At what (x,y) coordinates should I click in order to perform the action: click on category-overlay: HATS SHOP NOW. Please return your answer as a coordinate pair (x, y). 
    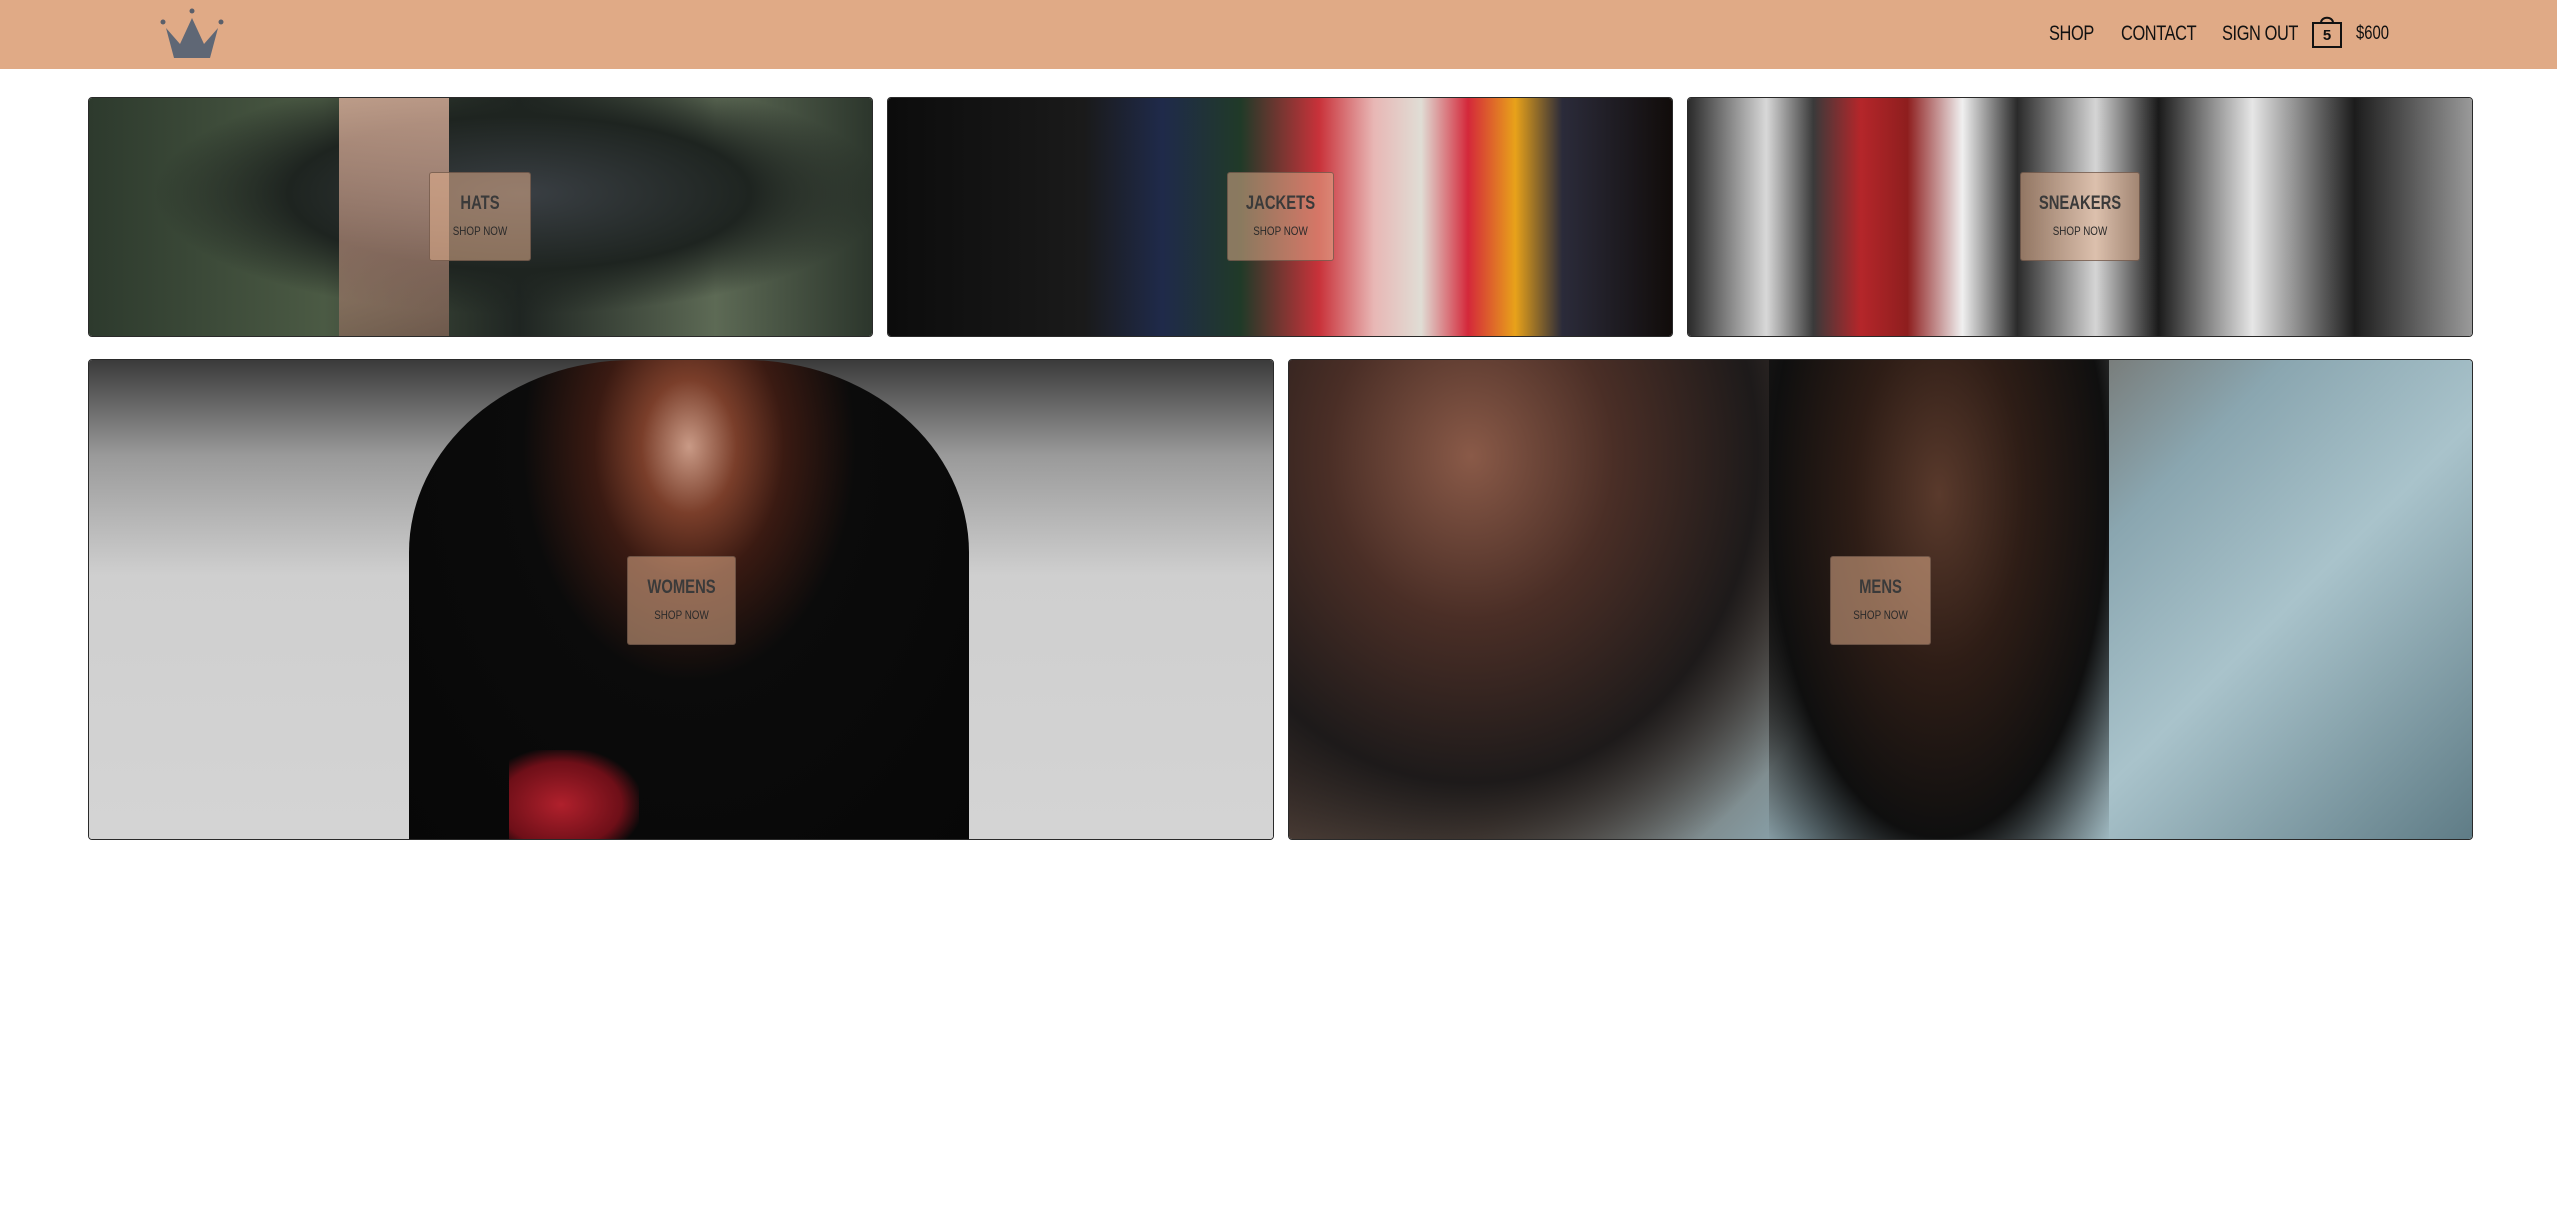
    Looking at the image, I should click on (480, 216).